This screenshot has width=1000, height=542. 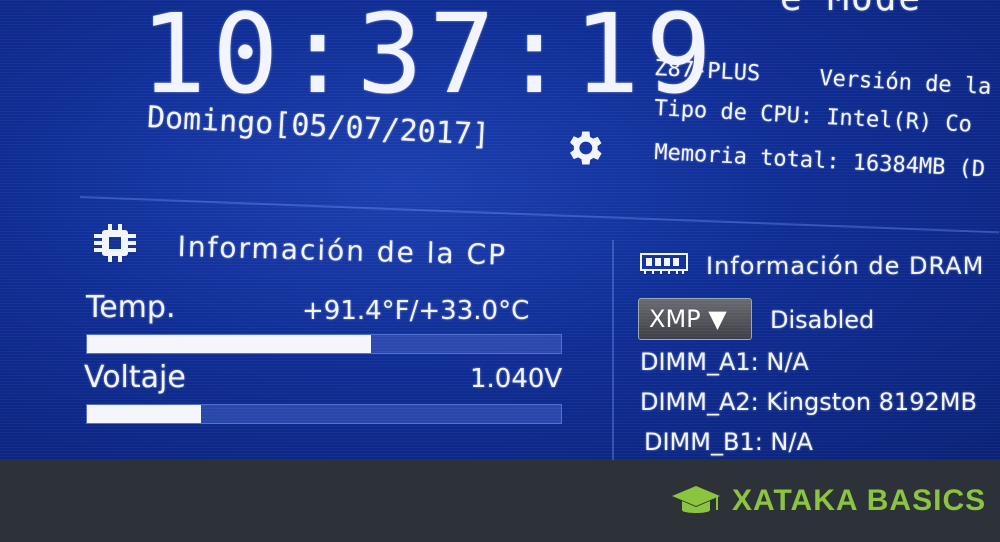 I want to click on clock-display: 10:37:19, so click(x=429, y=59).